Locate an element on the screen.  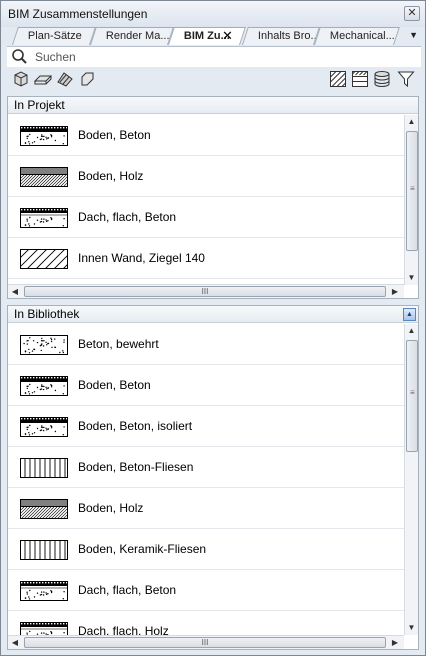
custom-shape-icon is located at coordinates (87, 79).